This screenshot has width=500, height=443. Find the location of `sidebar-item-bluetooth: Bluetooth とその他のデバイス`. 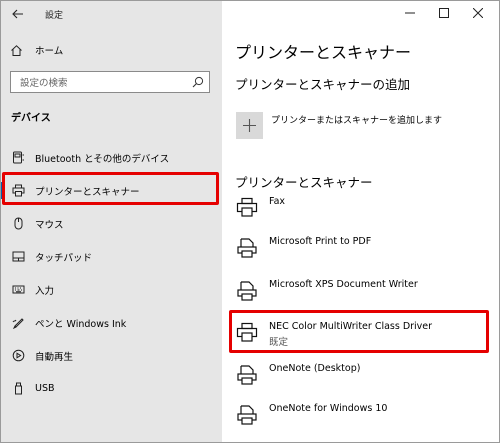

sidebar-item-bluetooth: Bluetooth とその他のデバイス is located at coordinates (111, 157).